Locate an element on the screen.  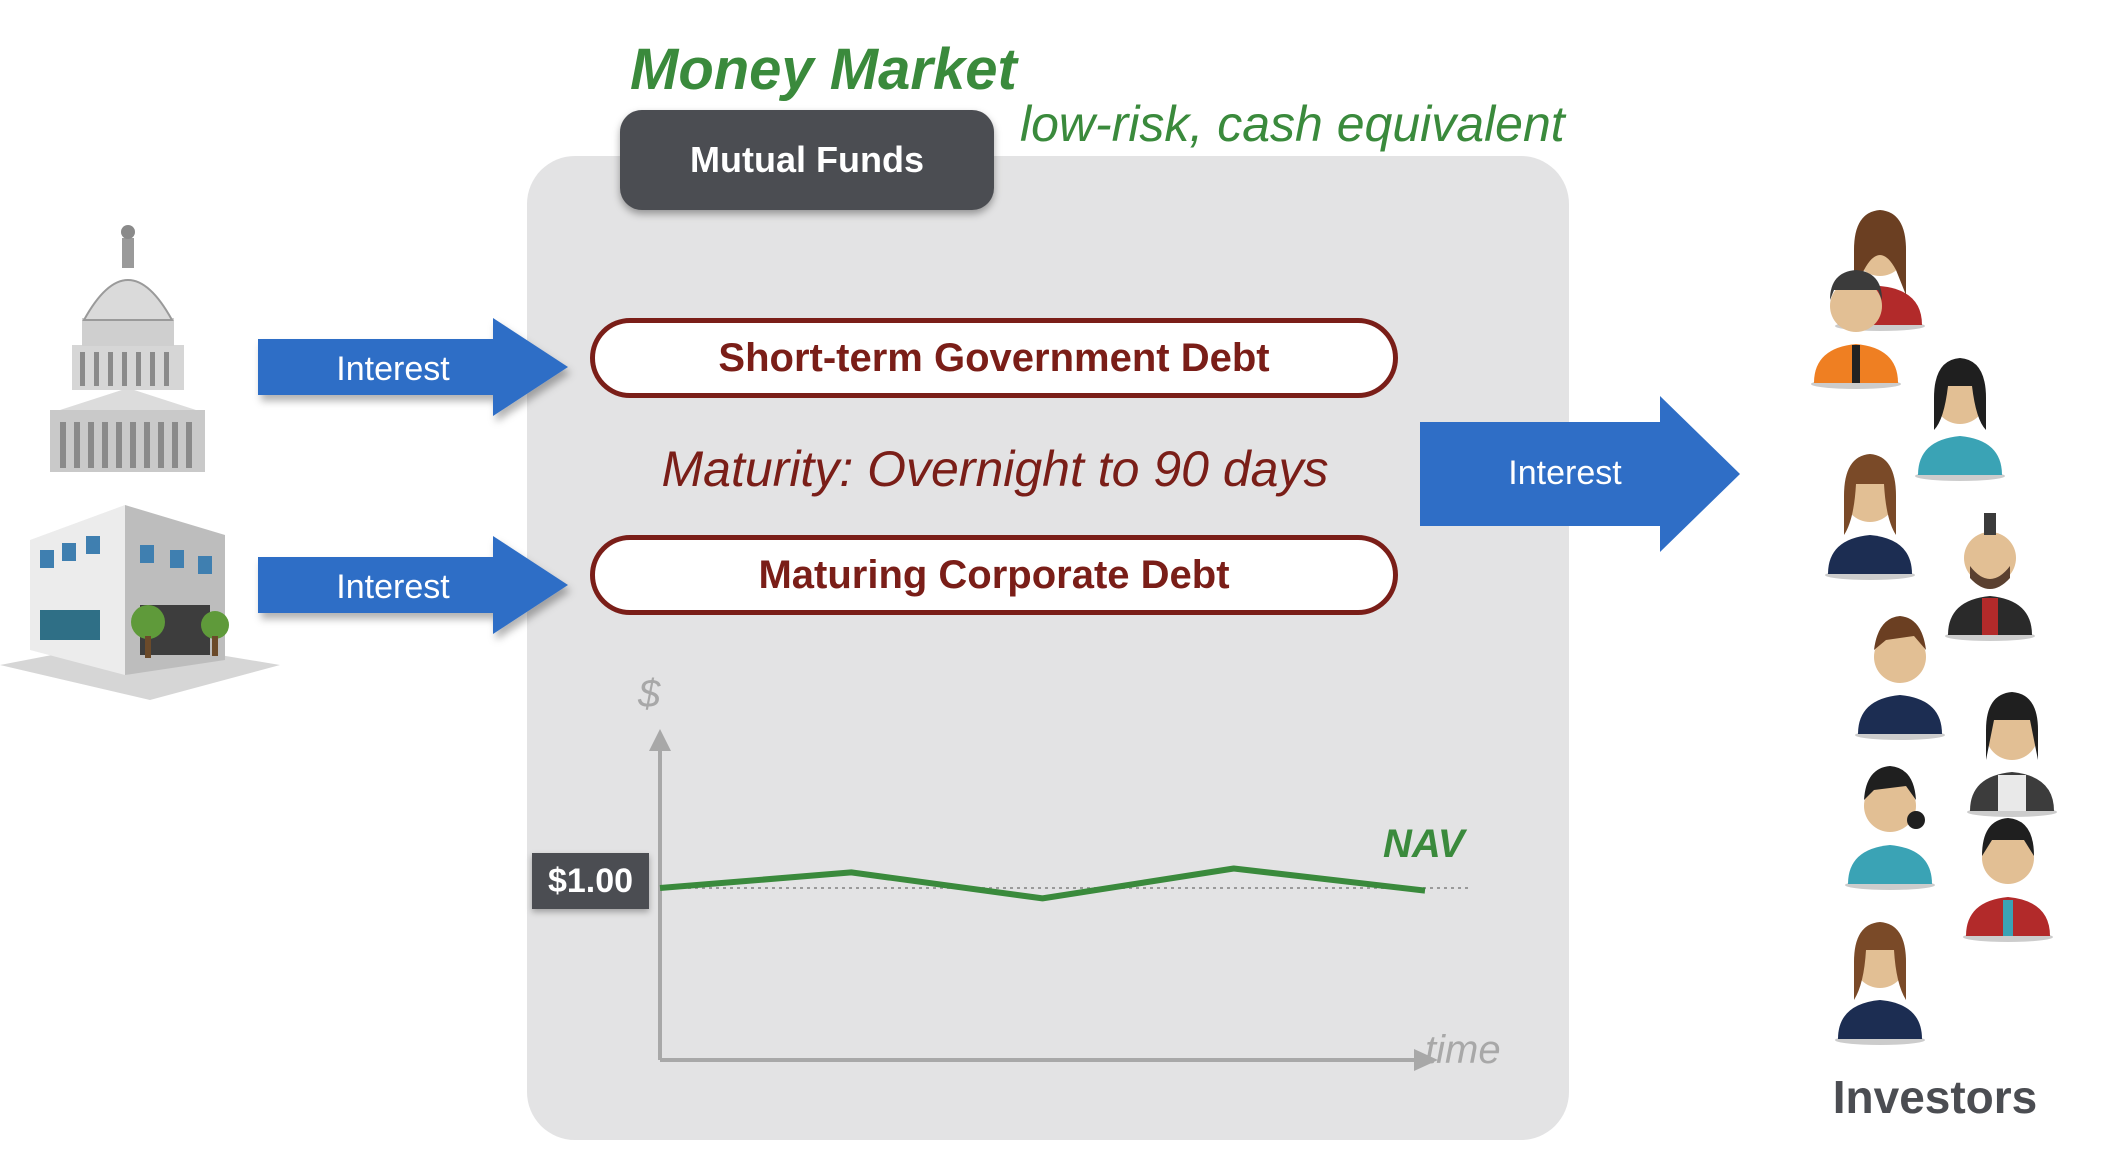
nav-series-line is located at coordinates (1042, 883).